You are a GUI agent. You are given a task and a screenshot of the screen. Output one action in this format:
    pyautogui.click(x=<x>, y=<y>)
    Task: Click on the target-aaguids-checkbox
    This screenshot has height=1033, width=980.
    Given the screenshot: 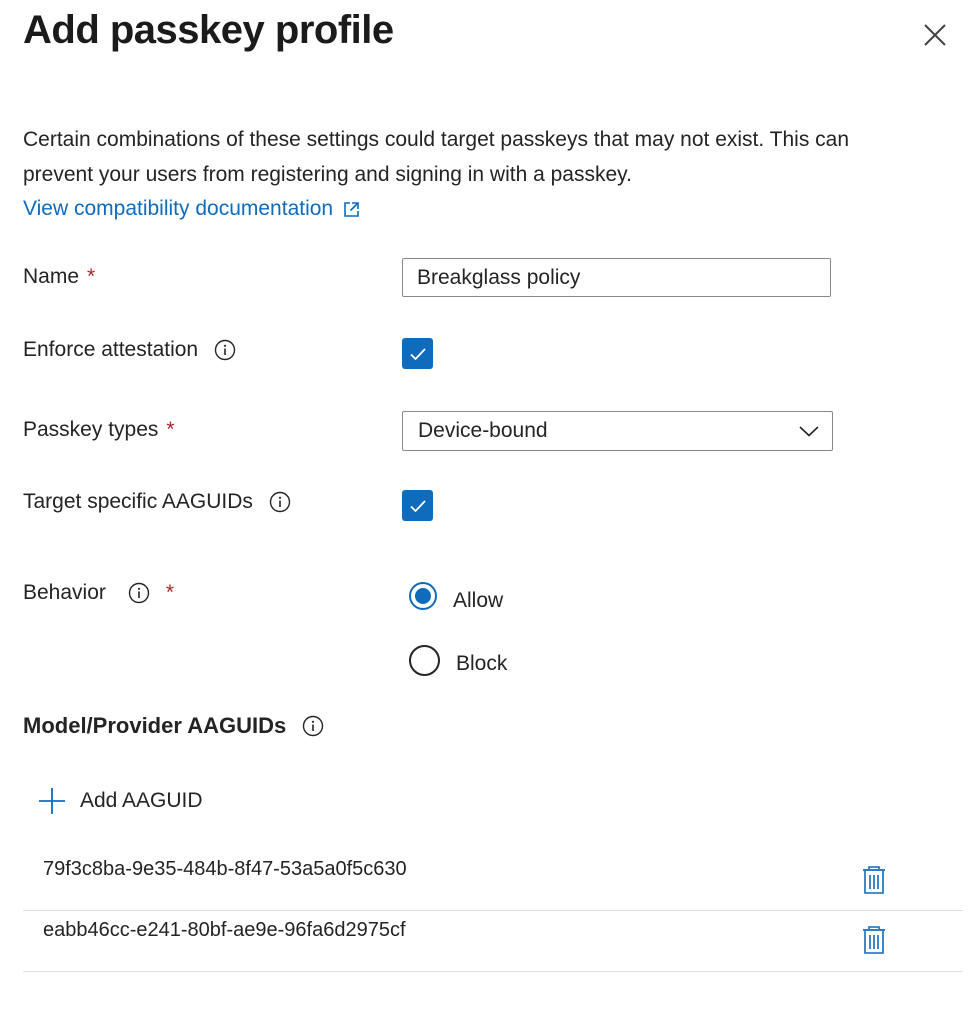 What is the action you would take?
    pyautogui.click(x=417, y=505)
    